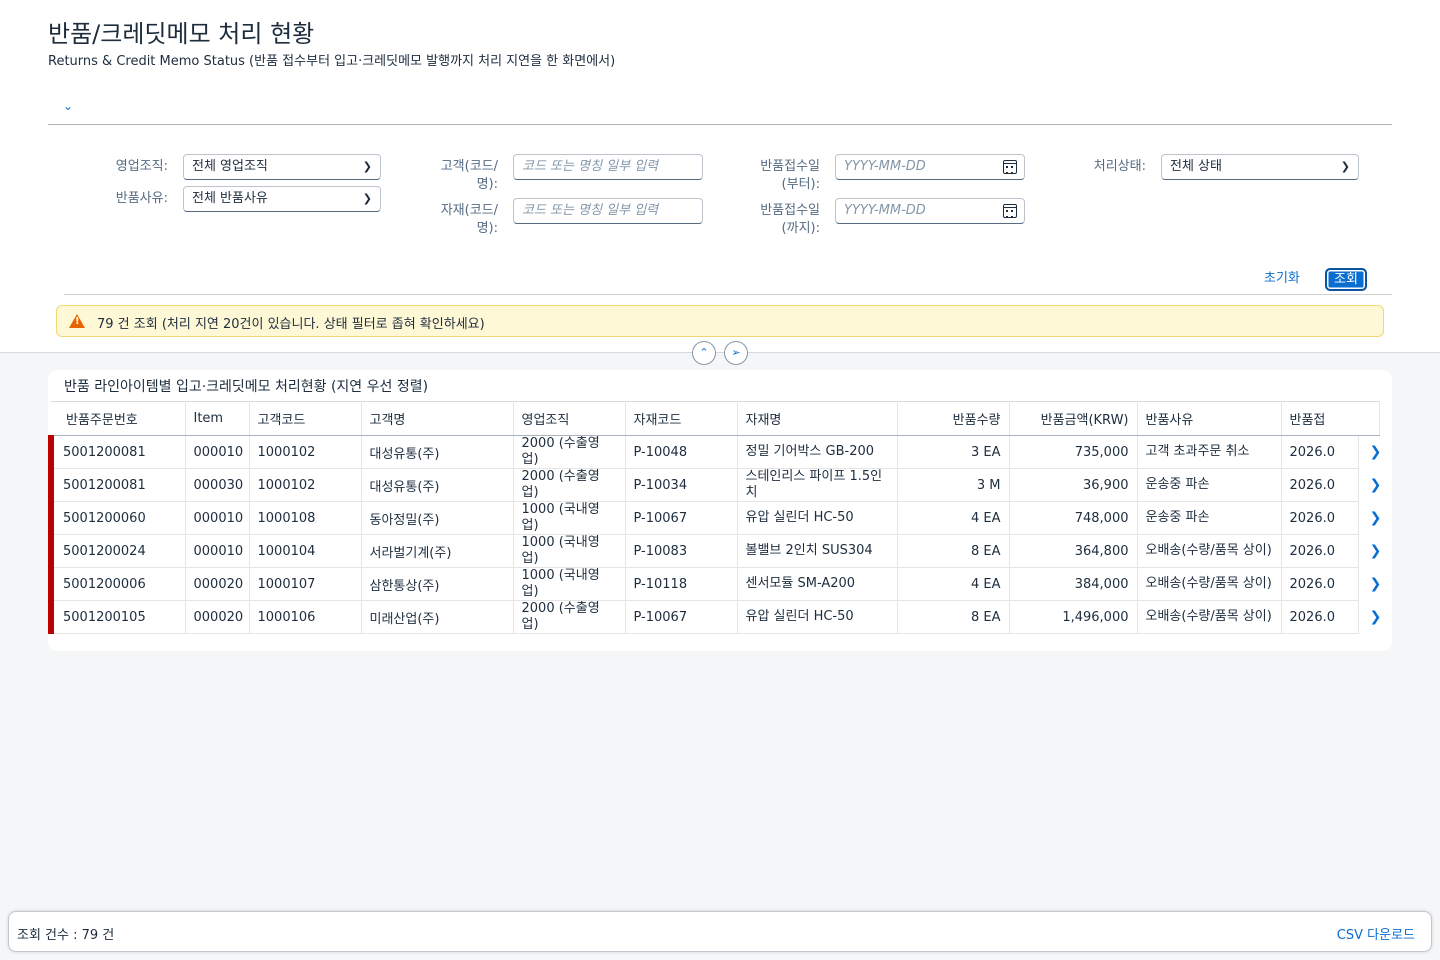 This screenshot has width=1440, height=960. I want to click on footer-toolbar: 조회 건수 : 79 건 CSV 다운로드, so click(720, 931).